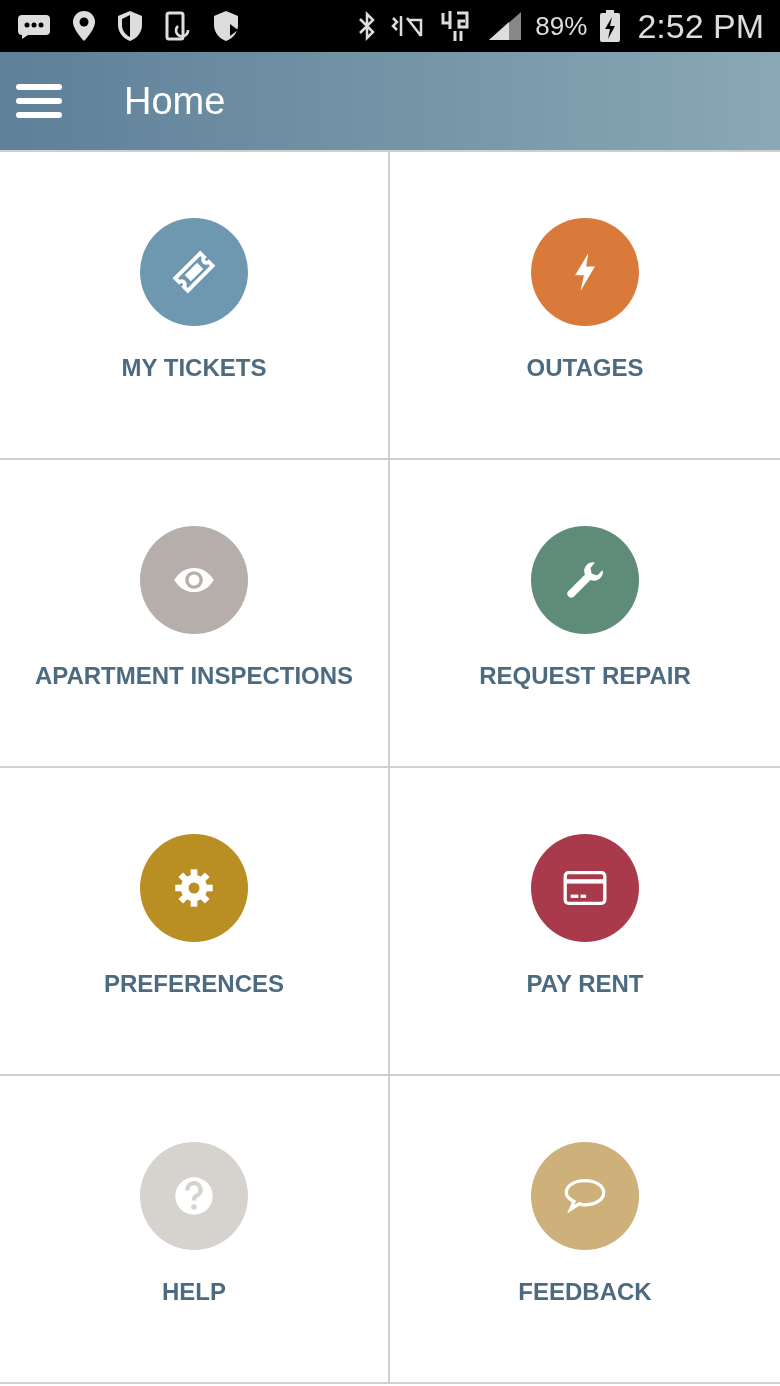 The height and width of the screenshot is (1386, 780). Describe the element at coordinates (194, 676) in the screenshot. I see `tile-label: APARTMENT INSPECTIONS` at that location.